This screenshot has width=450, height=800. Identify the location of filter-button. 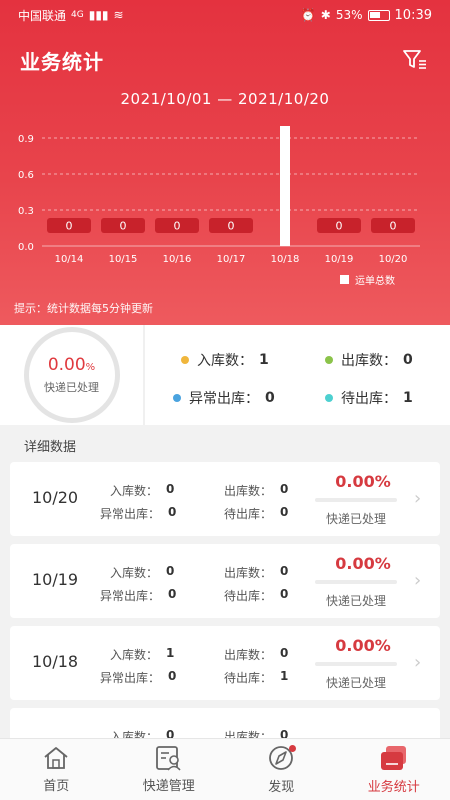
(415, 60).